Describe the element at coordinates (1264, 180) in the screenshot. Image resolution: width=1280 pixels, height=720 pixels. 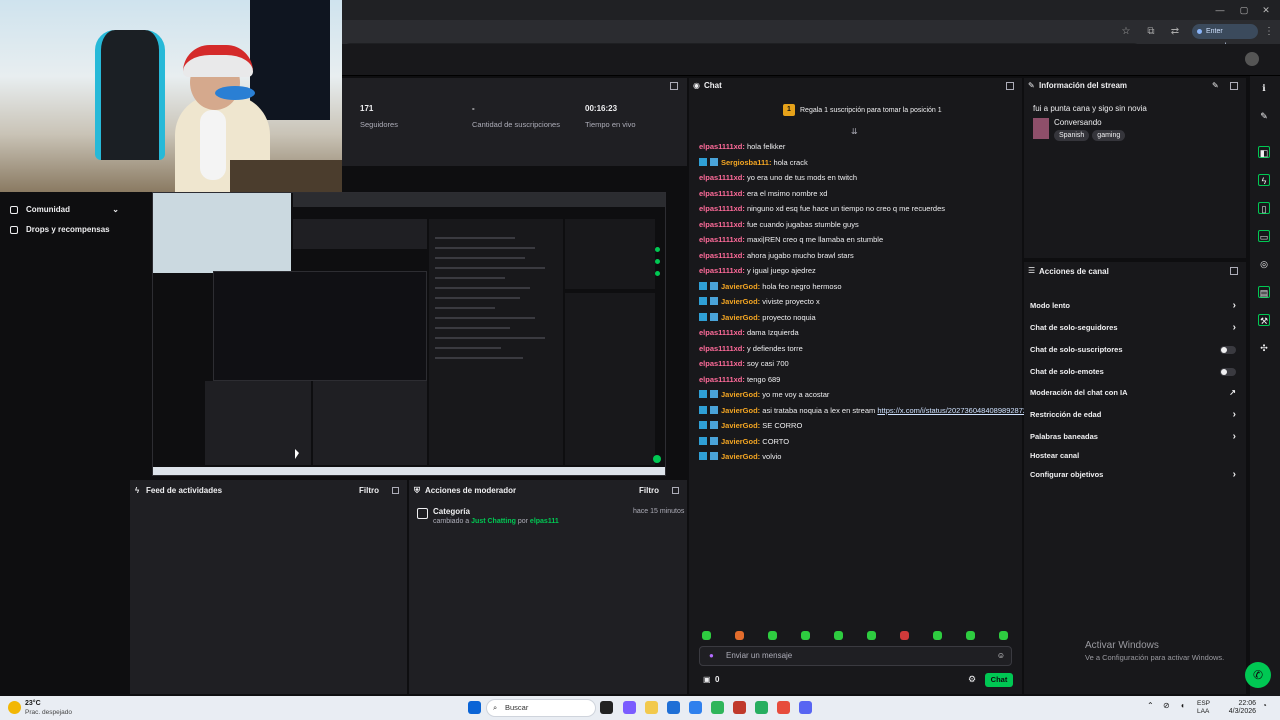
I see `bolt-icon: ϟ` at that location.